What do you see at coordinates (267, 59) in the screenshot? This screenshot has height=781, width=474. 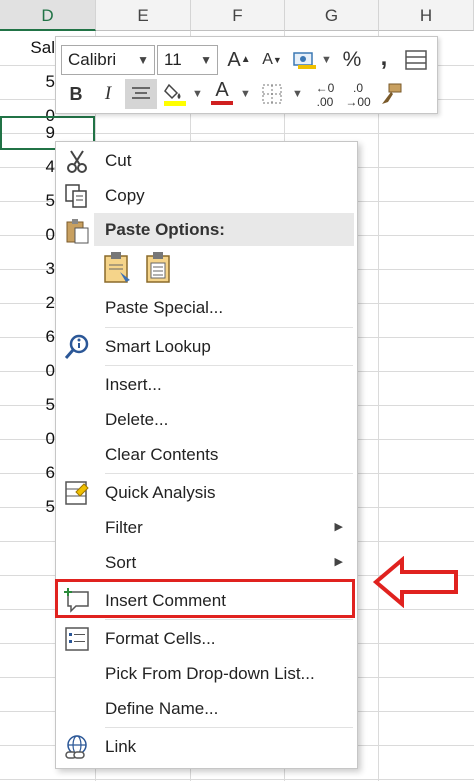 I see `decrease-font-icon: A` at bounding box center [267, 59].